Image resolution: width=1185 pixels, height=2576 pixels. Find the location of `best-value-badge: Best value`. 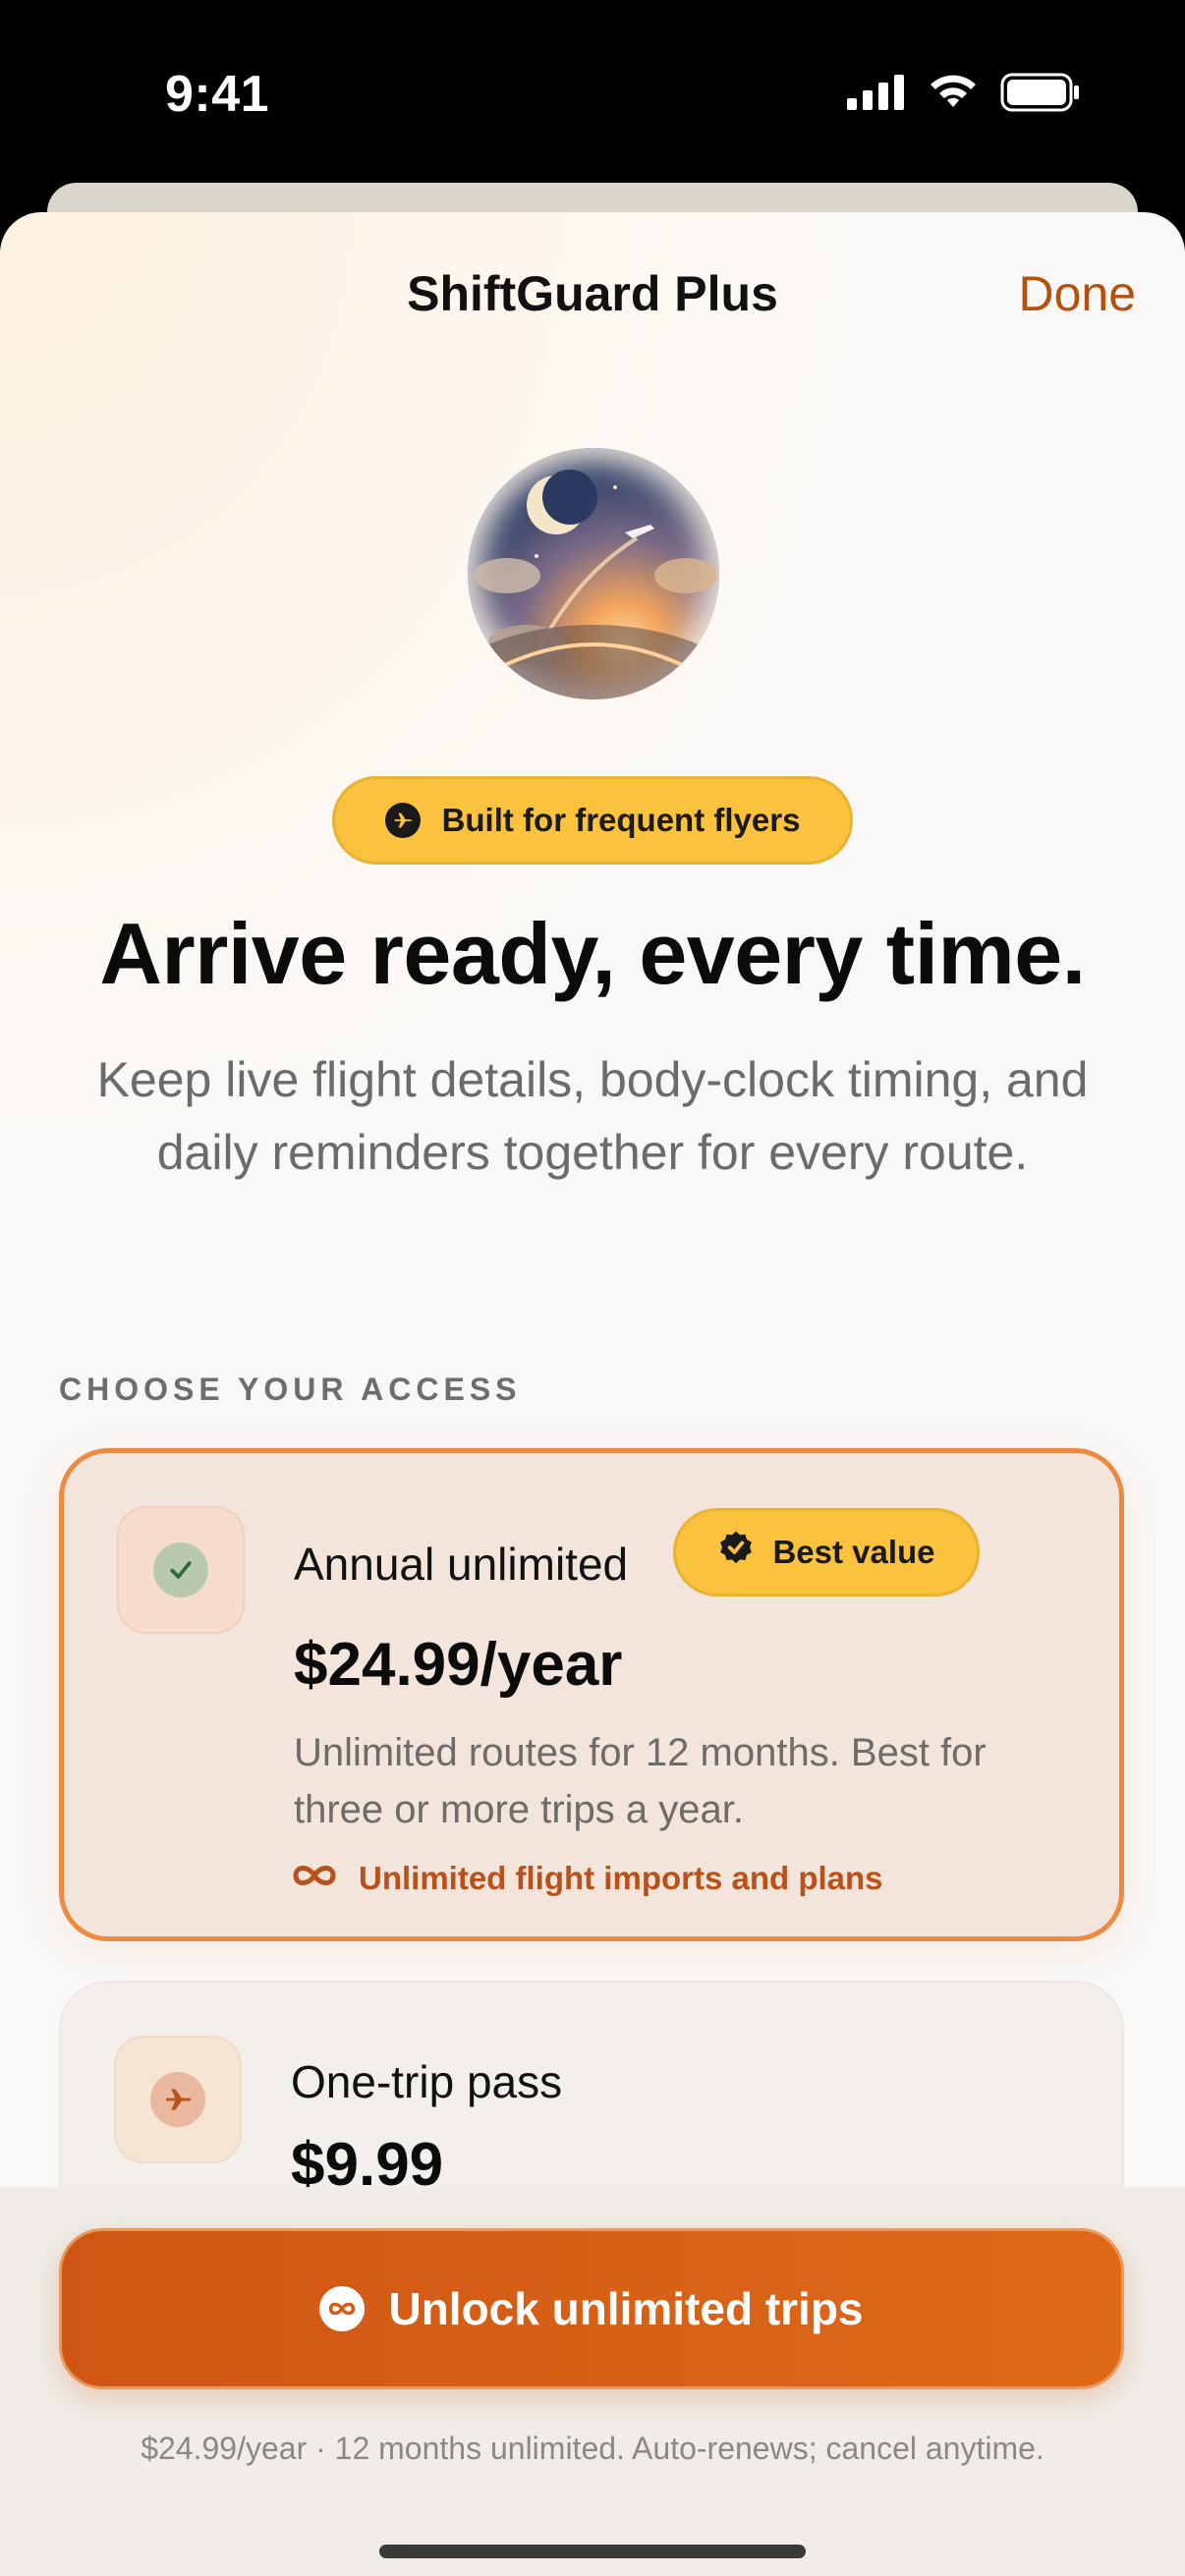

best-value-badge: Best value is located at coordinates (827, 1552).